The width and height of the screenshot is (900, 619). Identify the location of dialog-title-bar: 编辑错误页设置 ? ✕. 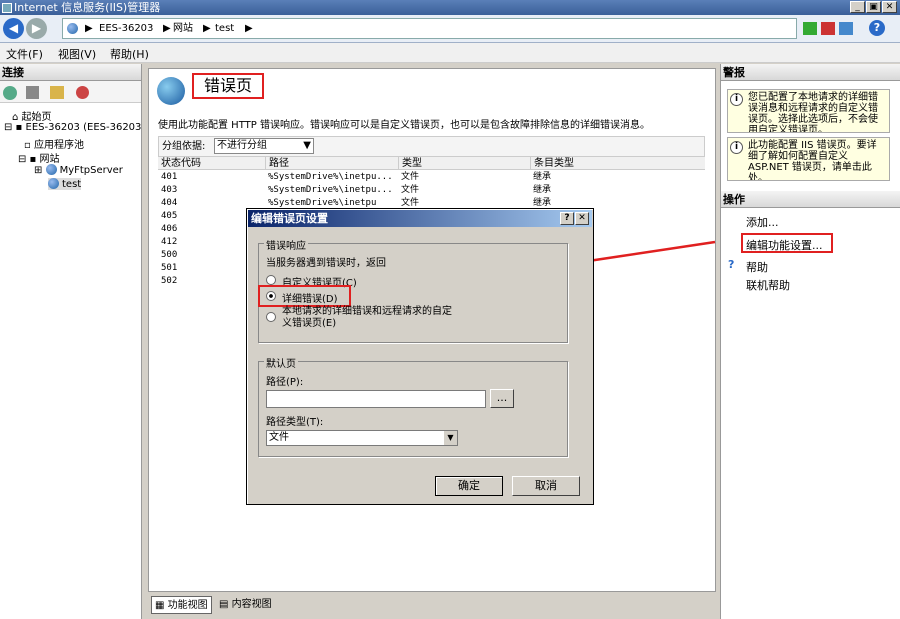
(420, 218).